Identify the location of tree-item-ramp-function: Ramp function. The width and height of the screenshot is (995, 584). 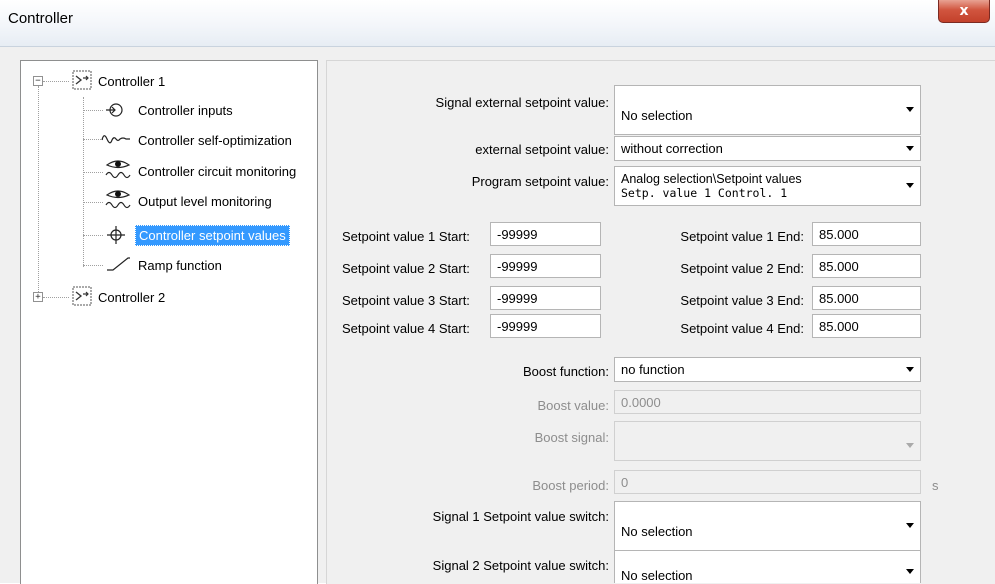
(180, 265).